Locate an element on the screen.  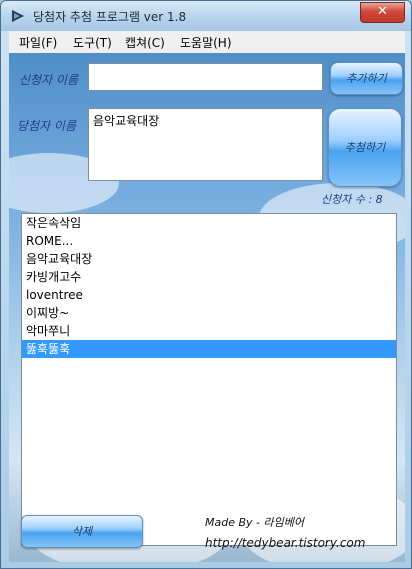
applicant-name-input is located at coordinates (205, 77).